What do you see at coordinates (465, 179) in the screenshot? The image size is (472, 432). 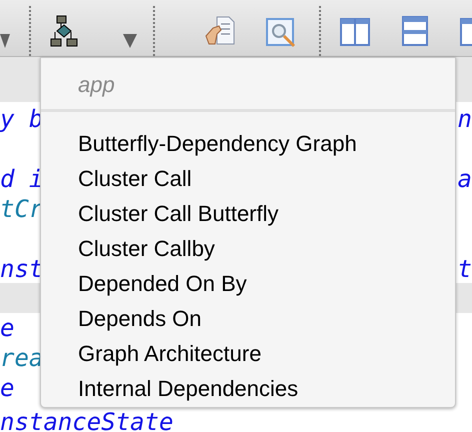 I see `code-text: a` at bounding box center [465, 179].